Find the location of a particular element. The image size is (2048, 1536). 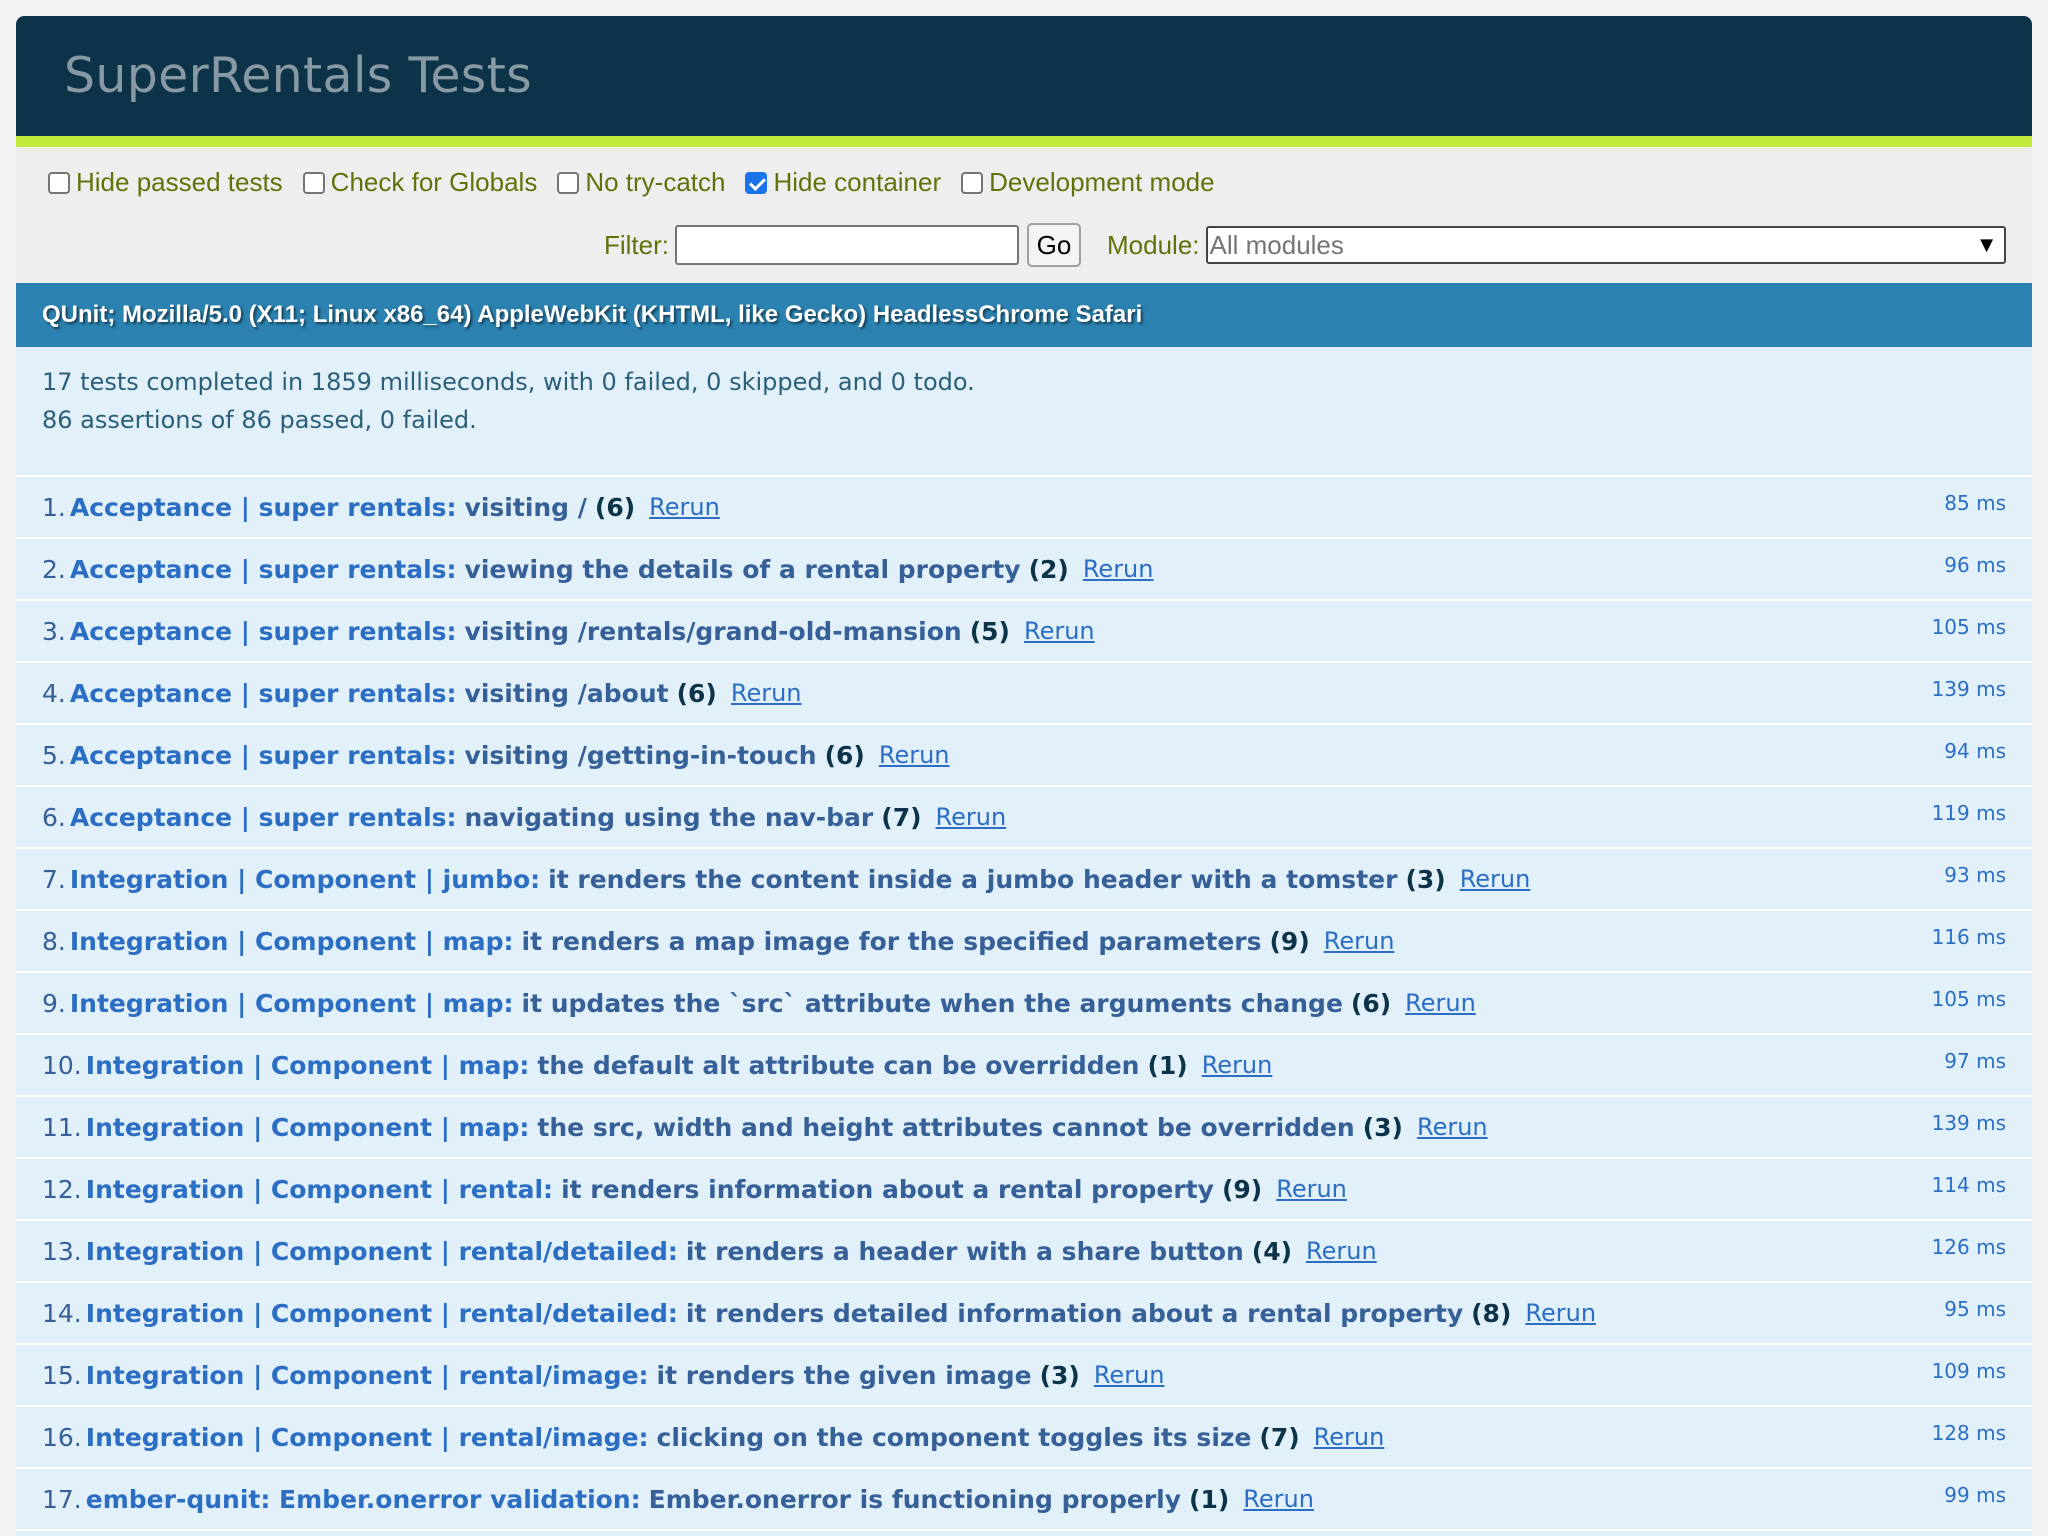

test-number: 6. is located at coordinates (54, 817).